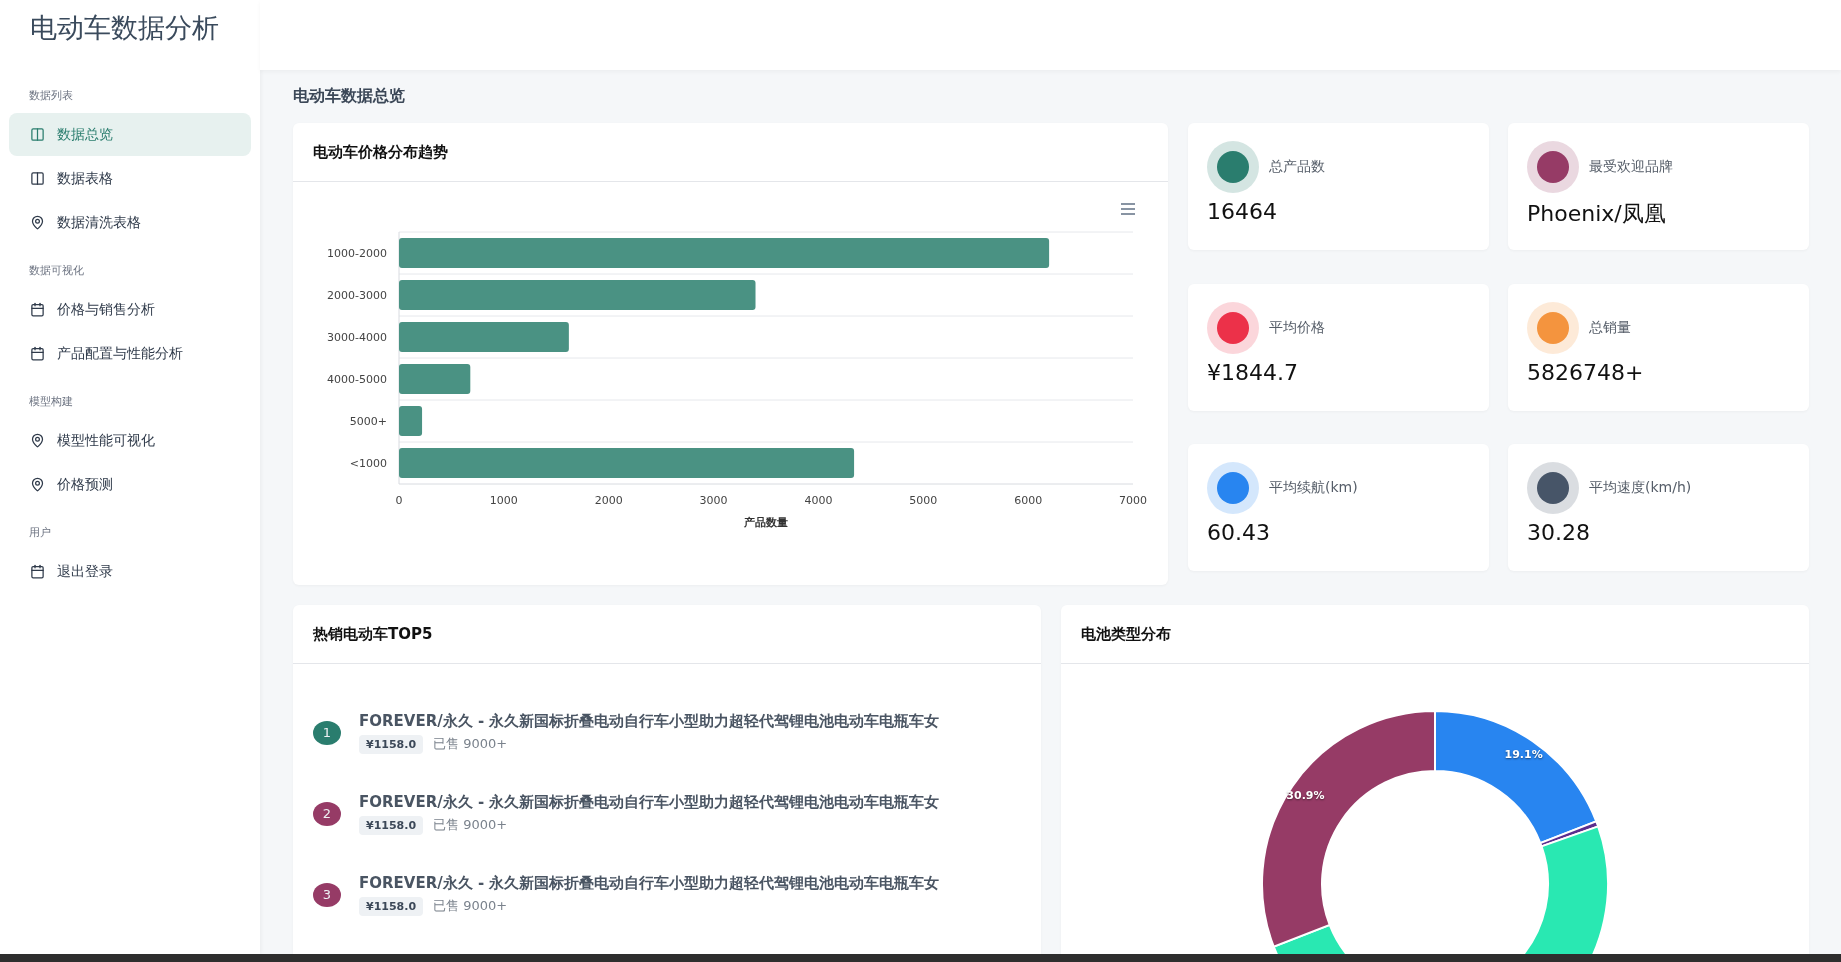  I want to click on nav-item: 退出登录, so click(130, 571).